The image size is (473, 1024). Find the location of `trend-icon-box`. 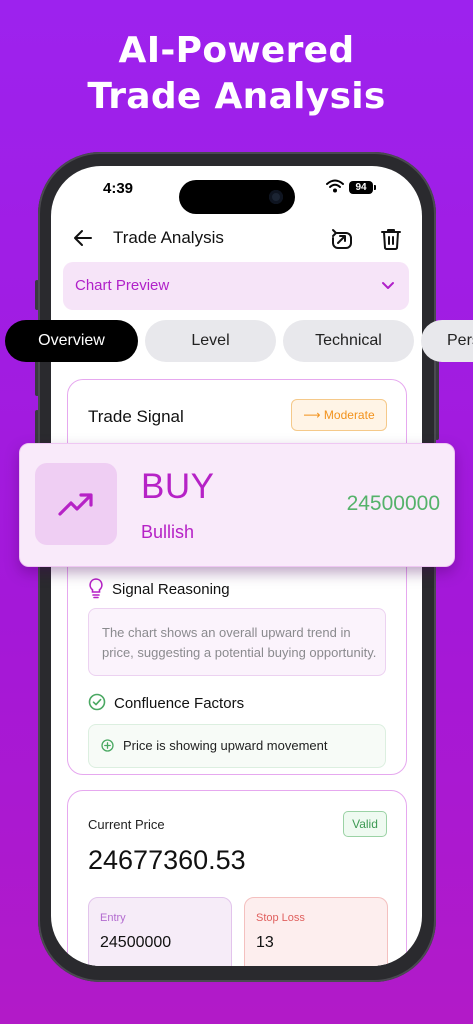

trend-icon-box is located at coordinates (76, 504).